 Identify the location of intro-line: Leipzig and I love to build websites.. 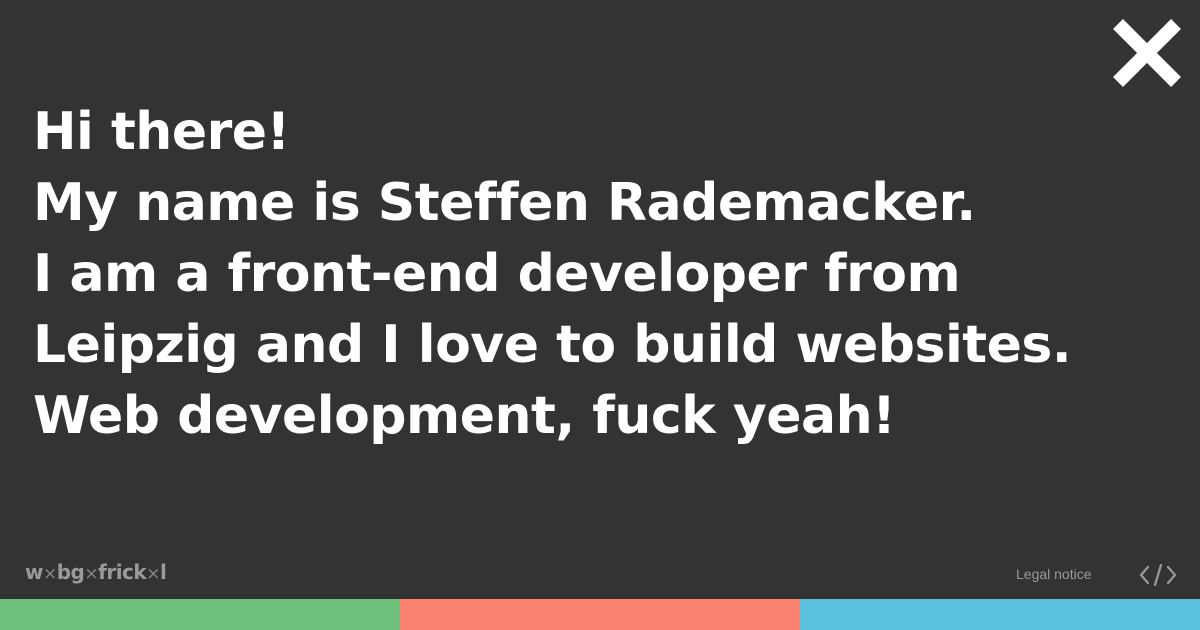
(552, 345).